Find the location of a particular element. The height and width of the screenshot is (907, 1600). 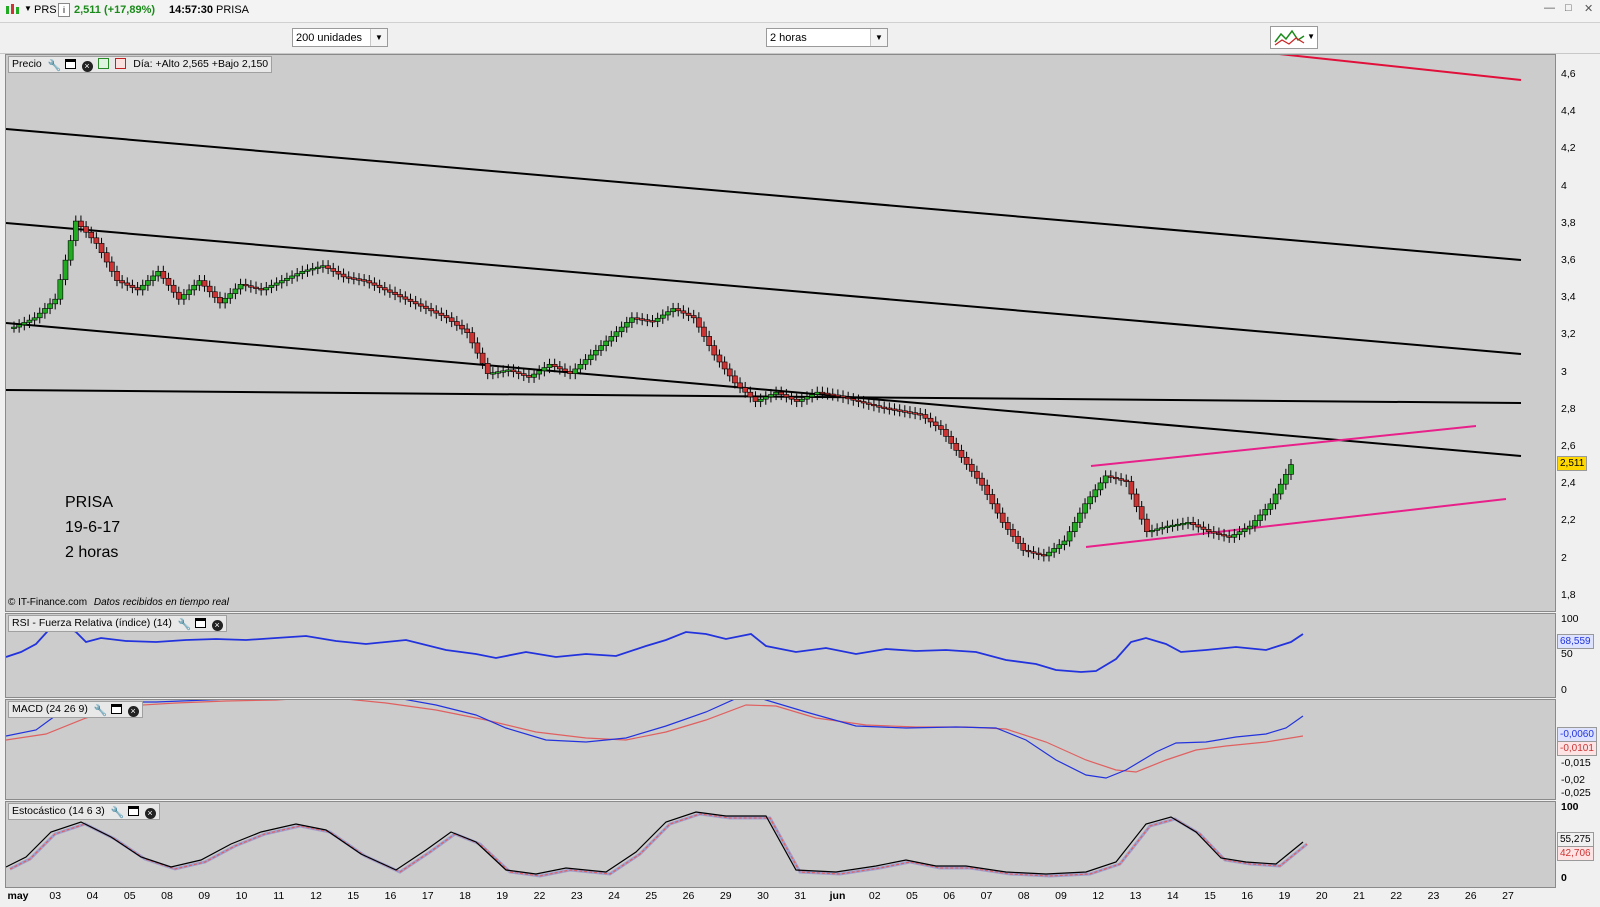

price-tick: 3,6 is located at coordinates (1568, 260).